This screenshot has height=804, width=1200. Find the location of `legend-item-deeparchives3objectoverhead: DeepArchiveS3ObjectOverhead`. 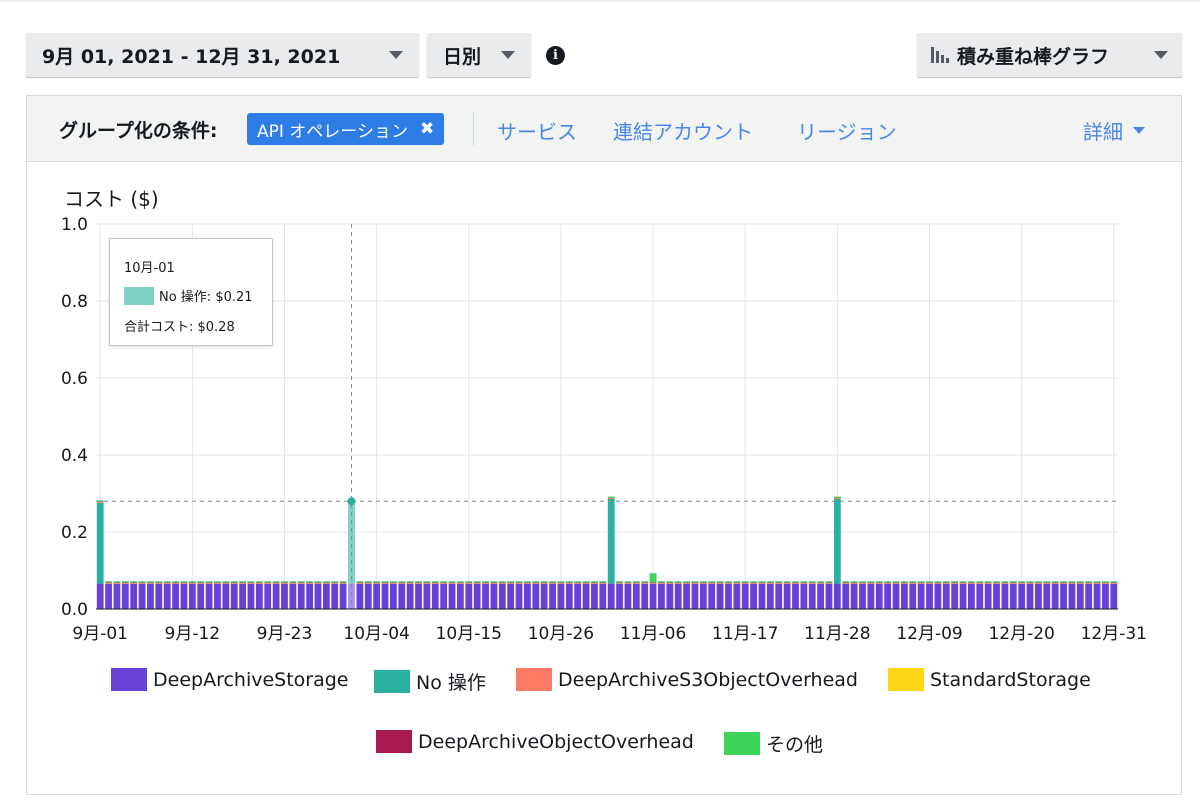

legend-item-deeparchives3objectoverhead: DeepArchiveS3ObjectOverhead is located at coordinates (687, 679).